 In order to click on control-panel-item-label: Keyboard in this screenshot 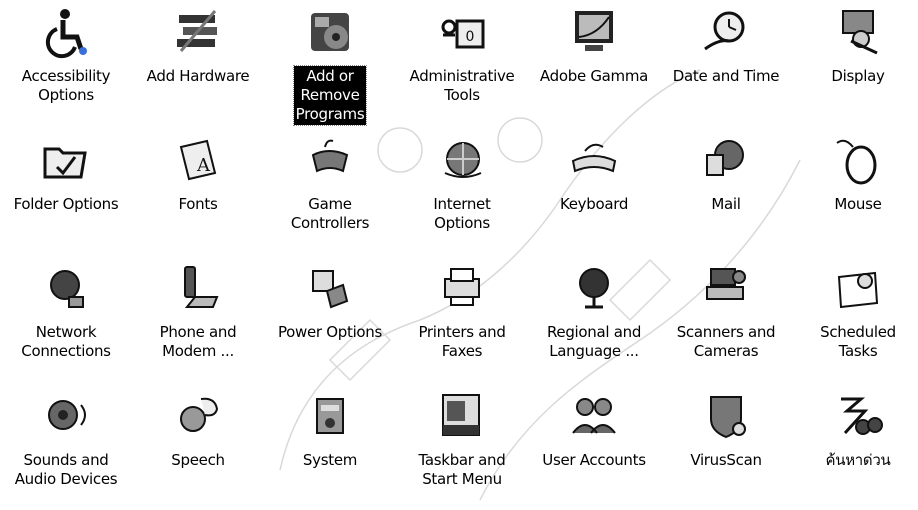, I will do `click(594, 204)`.